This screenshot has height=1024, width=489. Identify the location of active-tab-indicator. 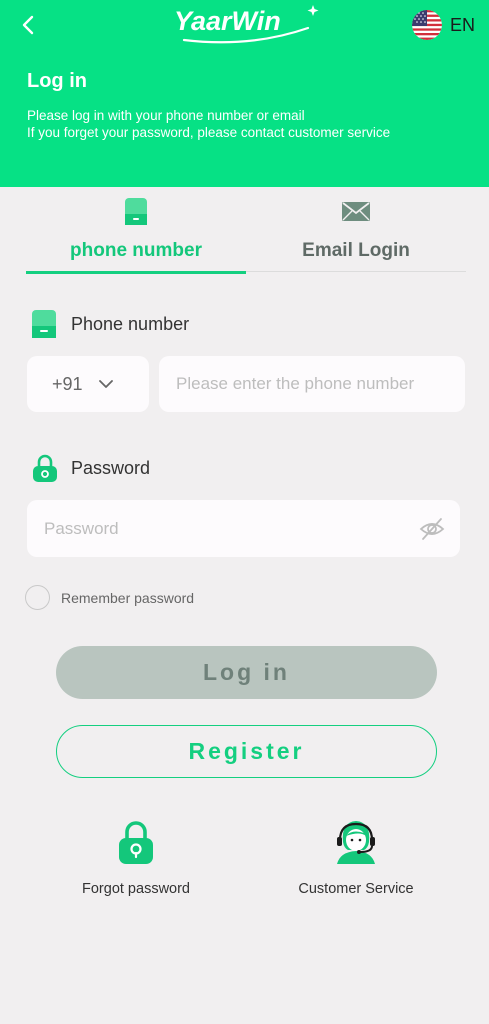
(136, 272).